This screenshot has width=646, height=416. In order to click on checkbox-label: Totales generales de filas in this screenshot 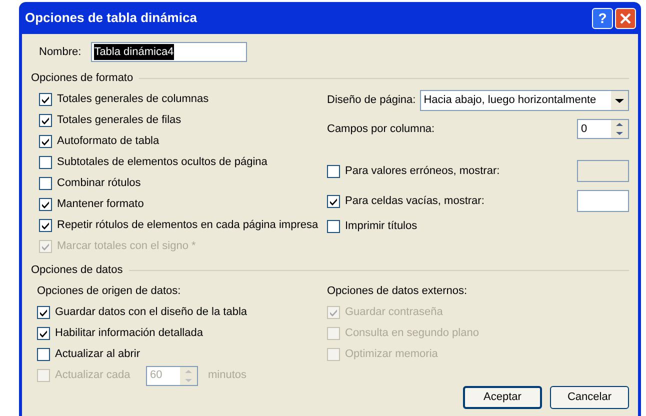, I will do `click(119, 120)`.